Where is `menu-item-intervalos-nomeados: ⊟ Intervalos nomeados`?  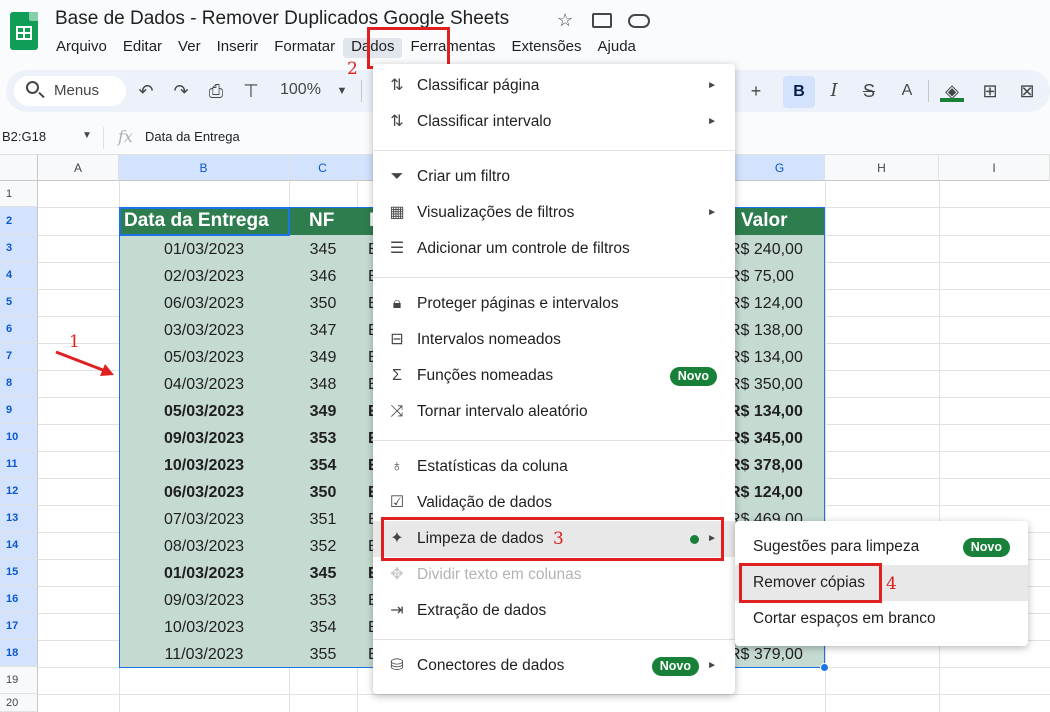 menu-item-intervalos-nomeados: ⊟ Intervalos nomeados is located at coordinates (554, 340).